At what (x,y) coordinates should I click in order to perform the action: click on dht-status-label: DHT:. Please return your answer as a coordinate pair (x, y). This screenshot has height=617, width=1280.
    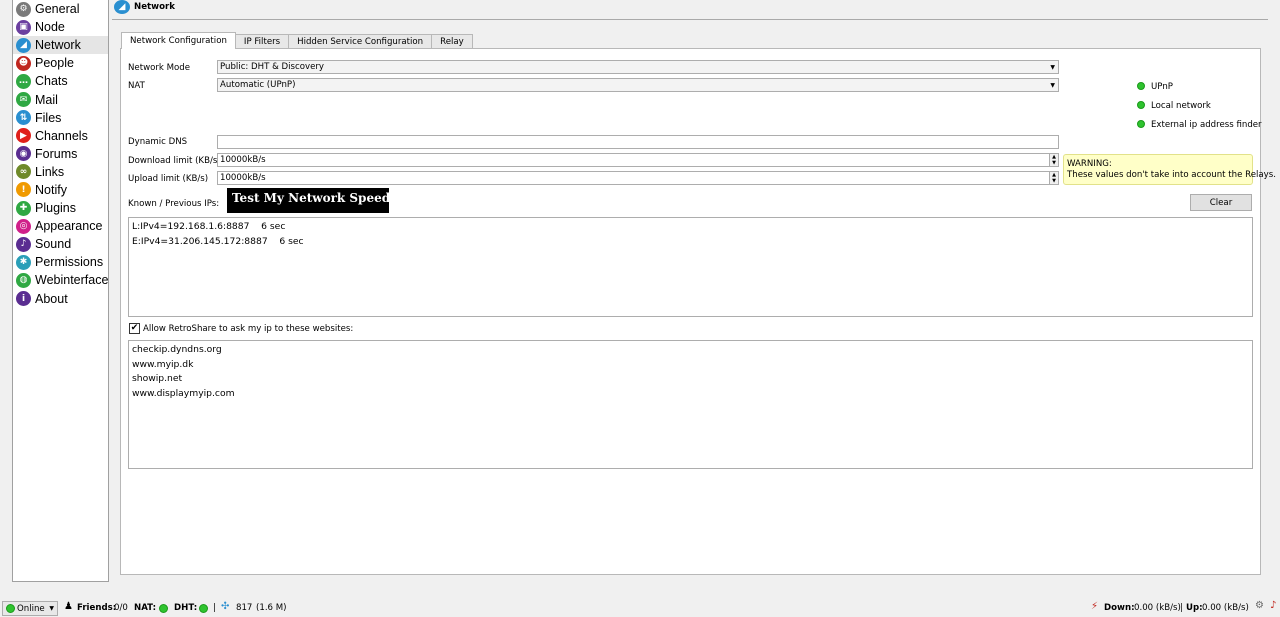
    Looking at the image, I should click on (186, 608).